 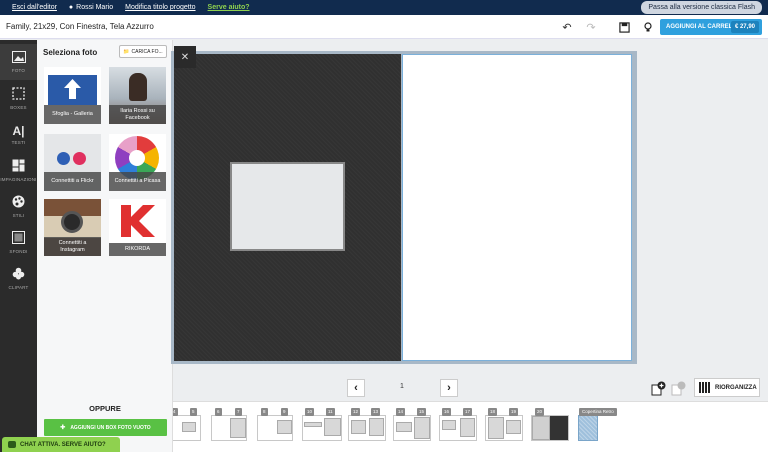 What do you see at coordinates (376, 412) in the screenshot?
I see `page-num-badge: 13` at bounding box center [376, 412].